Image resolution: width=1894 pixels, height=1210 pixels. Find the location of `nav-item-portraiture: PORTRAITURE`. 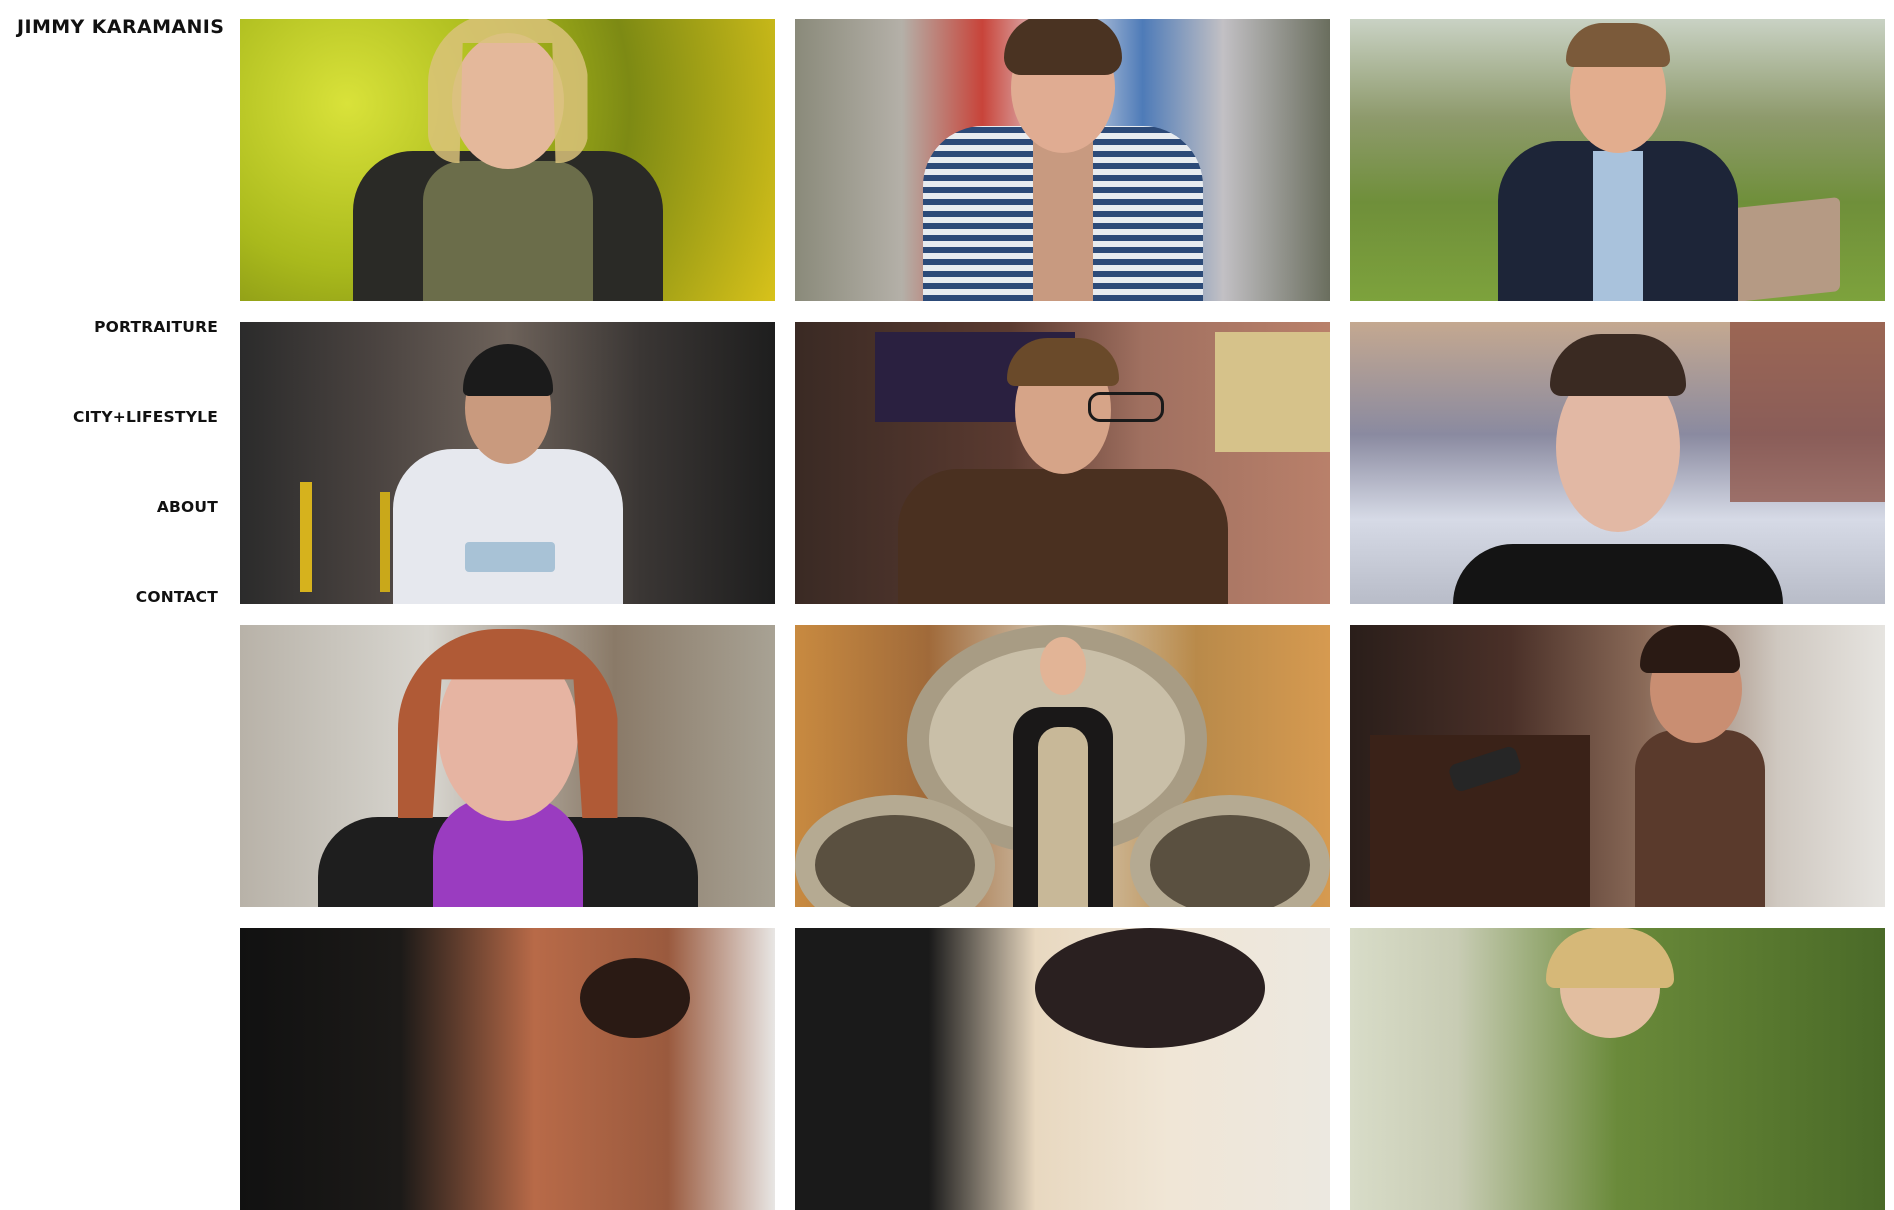

nav-item-portraiture: PORTRAITURE is located at coordinates (156, 327).